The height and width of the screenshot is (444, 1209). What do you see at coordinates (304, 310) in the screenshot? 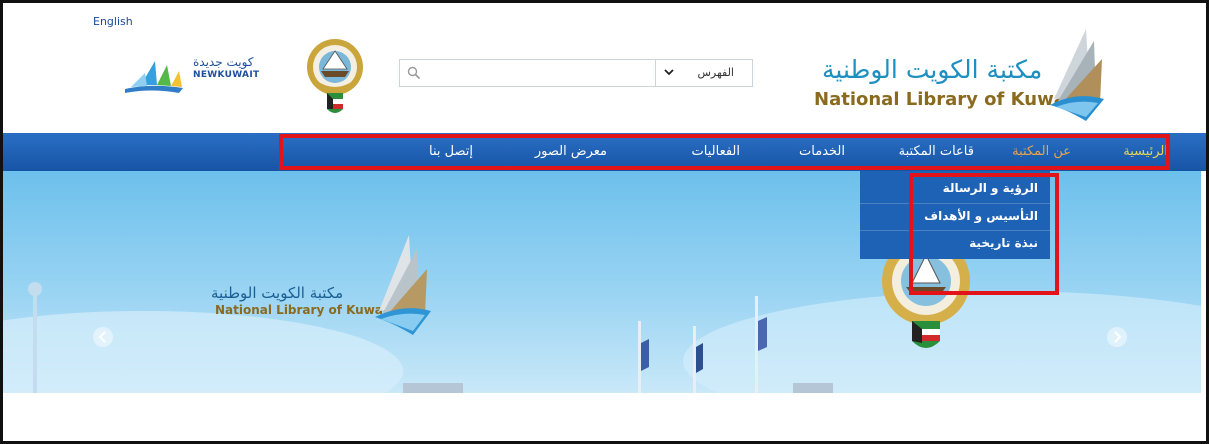
I see `hero-library-name-english: National Library of Kuwait` at bounding box center [304, 310].